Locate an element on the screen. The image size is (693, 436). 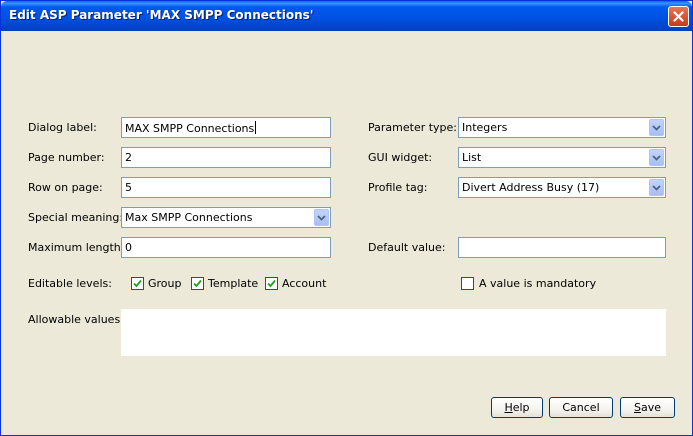
special-meaning-label: Special meaning: is located at coordinates (76, 217).